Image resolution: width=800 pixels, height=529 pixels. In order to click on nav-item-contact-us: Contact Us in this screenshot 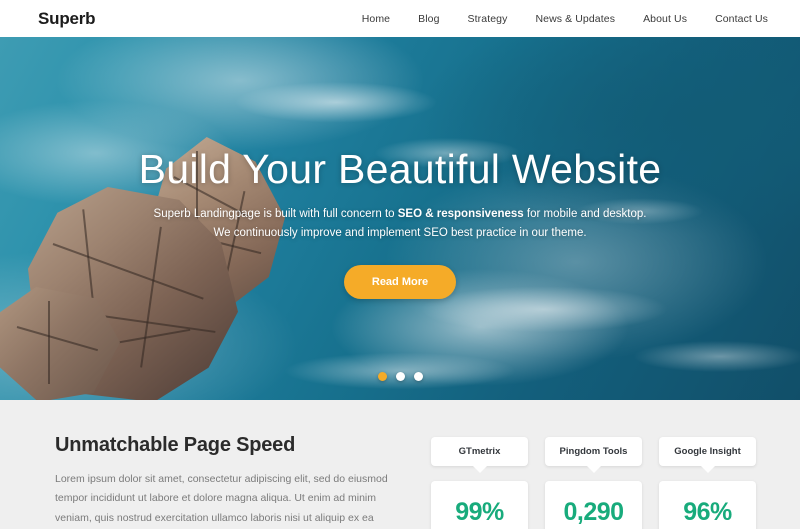, I will do `click(741, 19)`.